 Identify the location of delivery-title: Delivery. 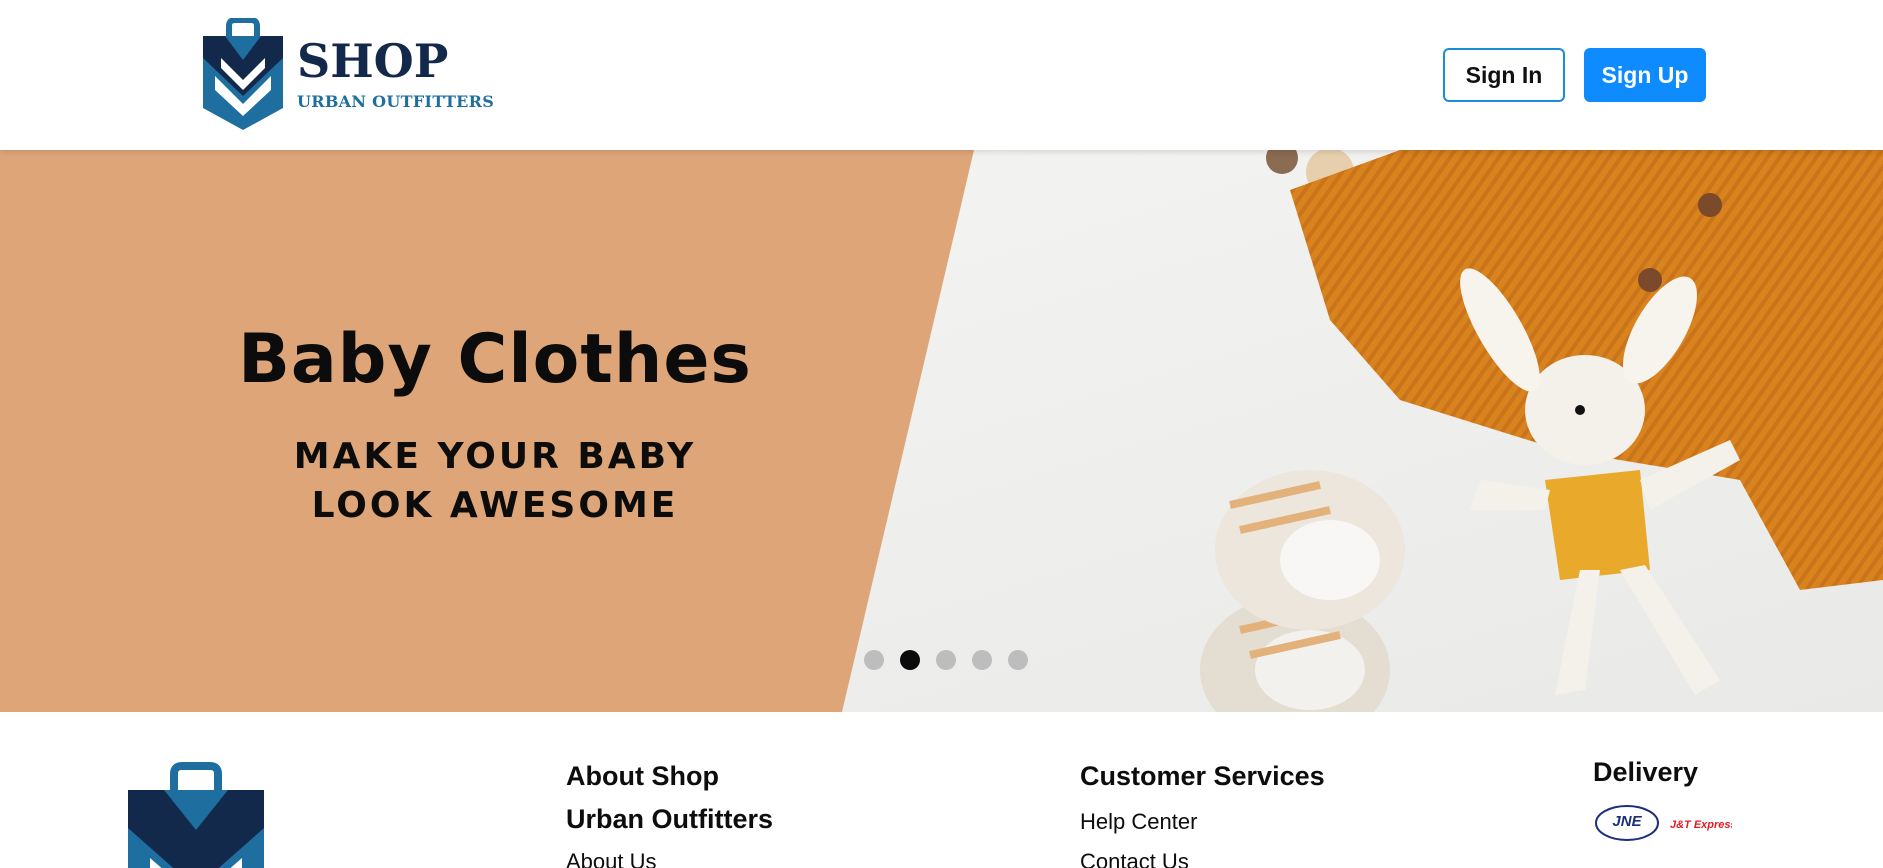
(1646, 772).